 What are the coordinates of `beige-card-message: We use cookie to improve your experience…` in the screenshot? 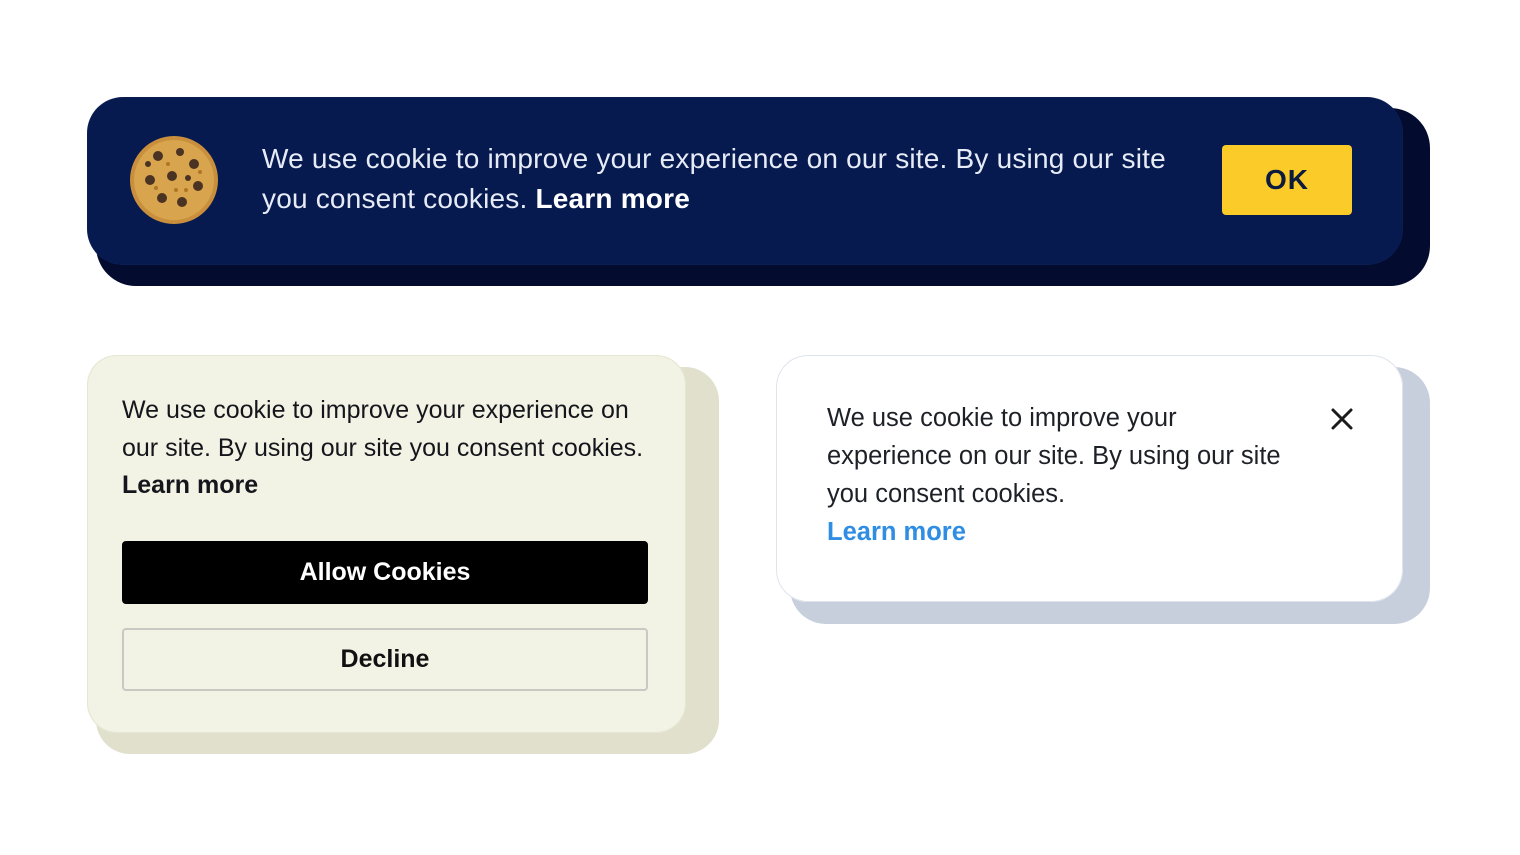 It's located at (392, 448).